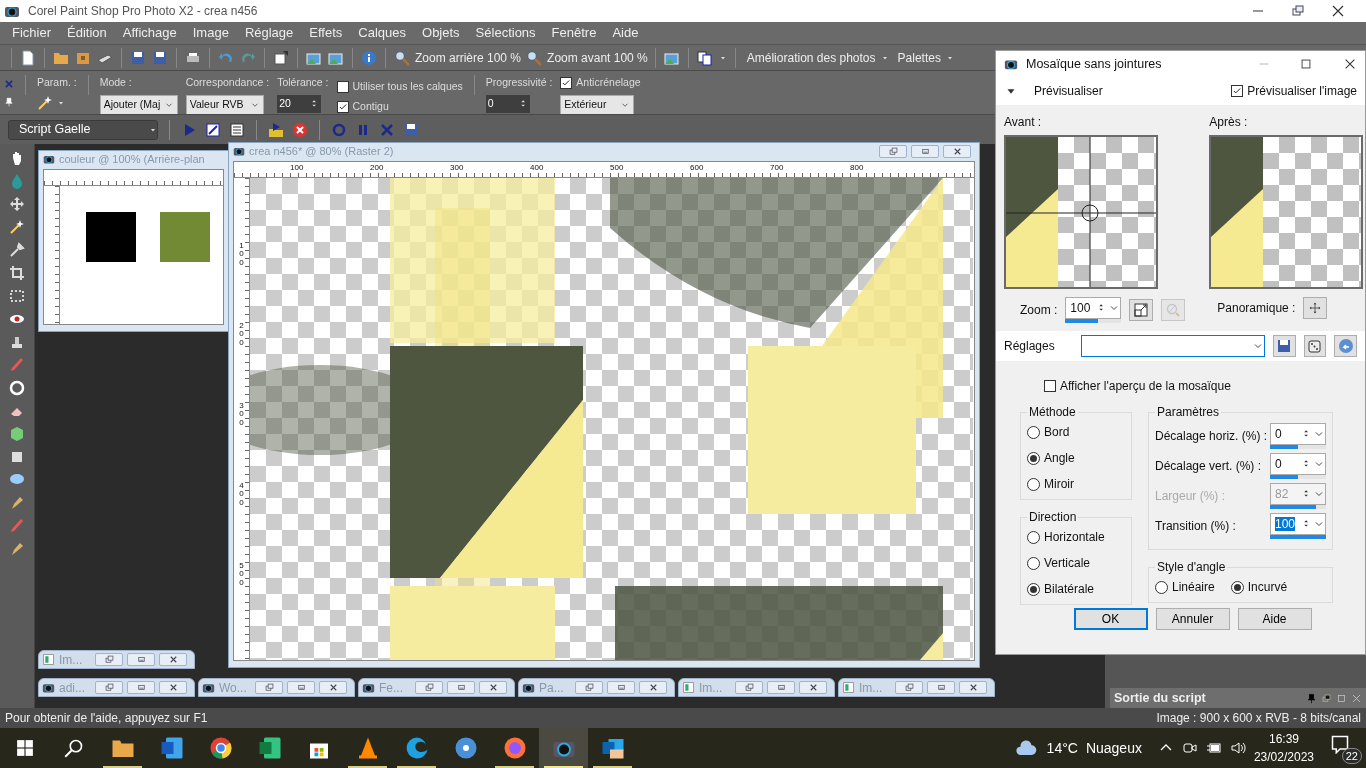  I want to click on speaker-icon, so click(1237, 748).